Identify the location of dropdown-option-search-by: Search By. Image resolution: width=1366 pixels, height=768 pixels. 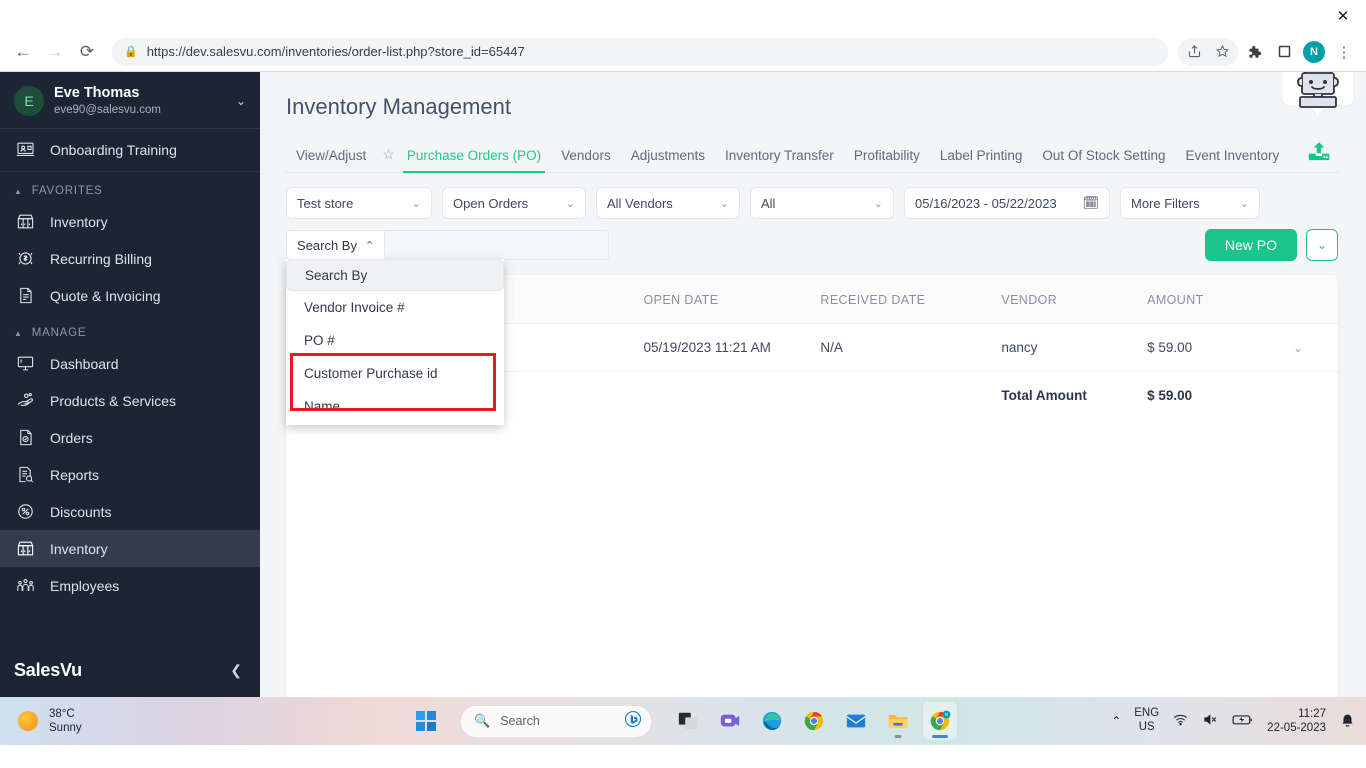
(395, 275).